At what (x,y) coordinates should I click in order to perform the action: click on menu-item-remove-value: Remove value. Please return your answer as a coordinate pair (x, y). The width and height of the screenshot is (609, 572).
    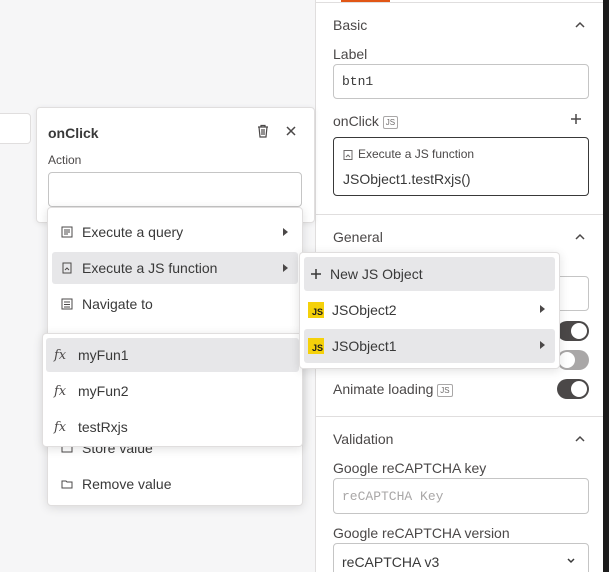
    Looking at the image, I should click on (175, 484).